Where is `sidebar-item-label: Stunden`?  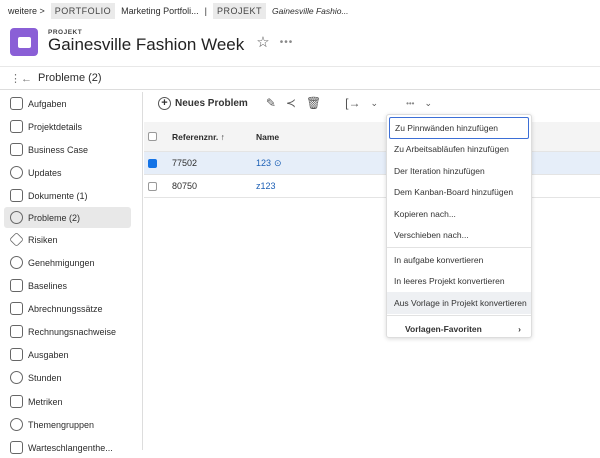
sidebar-item-label: Stunden is located at coordinates (45, 377).